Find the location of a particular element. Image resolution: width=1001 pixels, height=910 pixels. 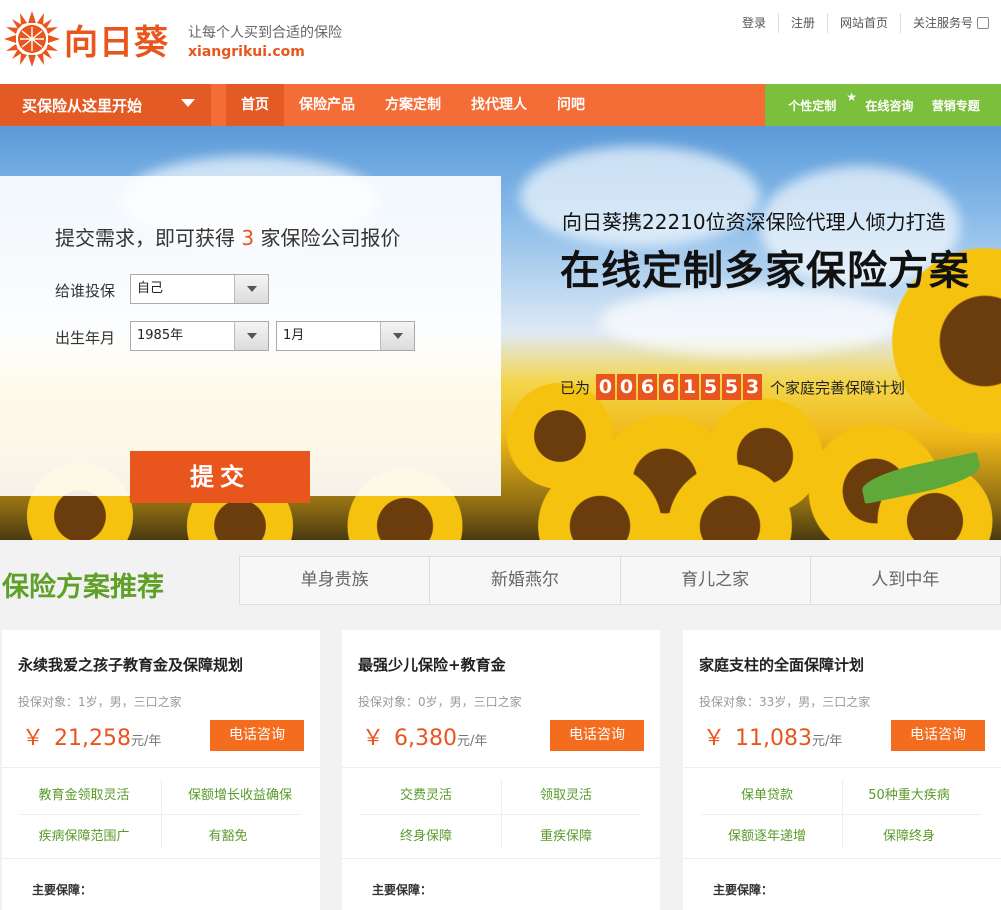

form-title-pre: 提交需求，即可获得 is located at coordinates (145, 238).